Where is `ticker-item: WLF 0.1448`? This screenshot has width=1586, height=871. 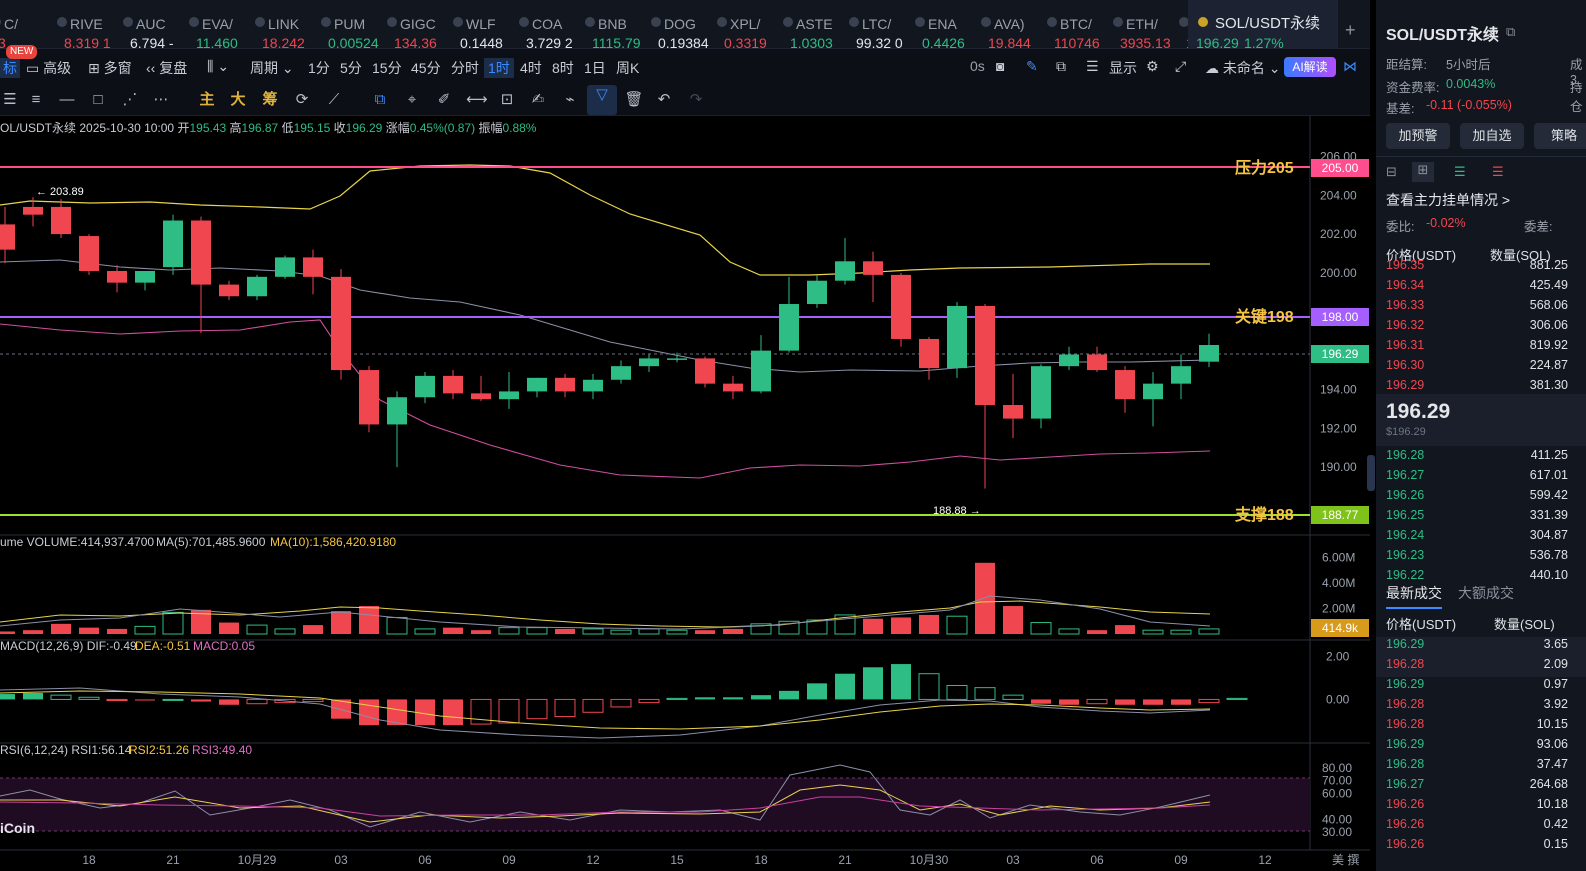
ticker-item: WLF 0.1448 is located at coordinates (486, 24).